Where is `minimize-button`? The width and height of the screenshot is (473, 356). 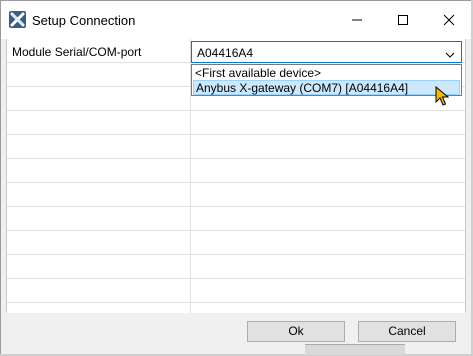
minimize-button is located at coordinates (357, 20).